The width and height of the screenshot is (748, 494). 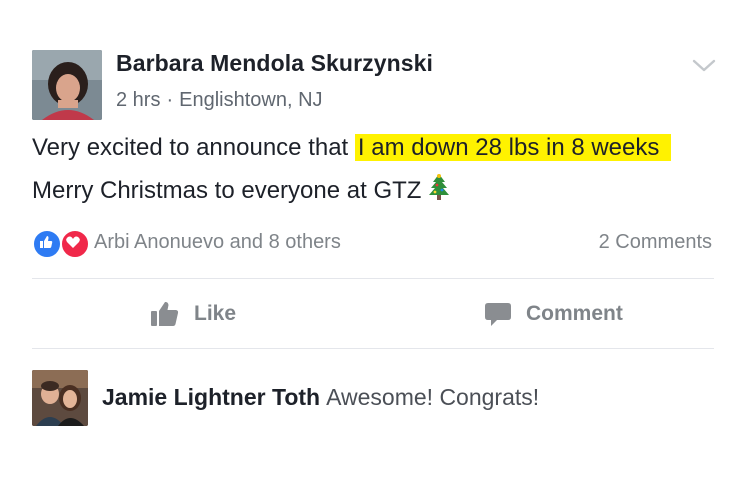 I want to click on author-name: Barbara Mendola Skurzynski, so click(x=274, y=63).